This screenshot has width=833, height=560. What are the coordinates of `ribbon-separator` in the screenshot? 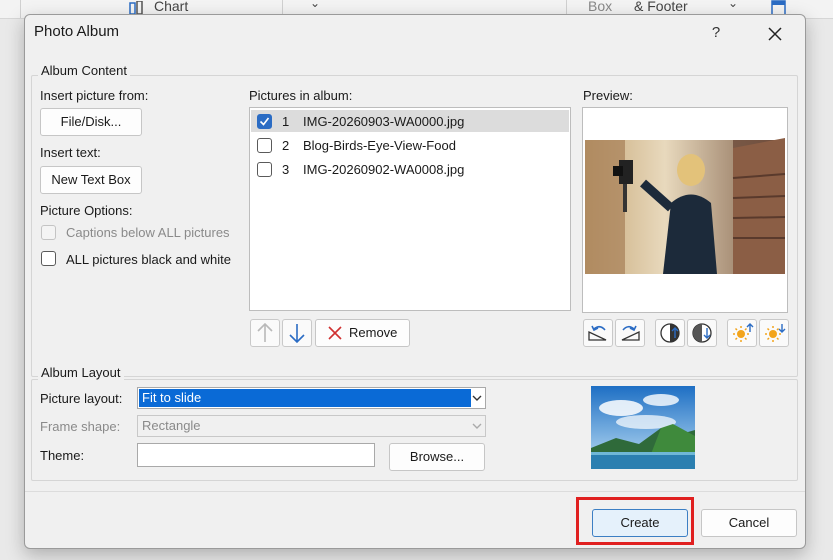 It's located at (20, 9).